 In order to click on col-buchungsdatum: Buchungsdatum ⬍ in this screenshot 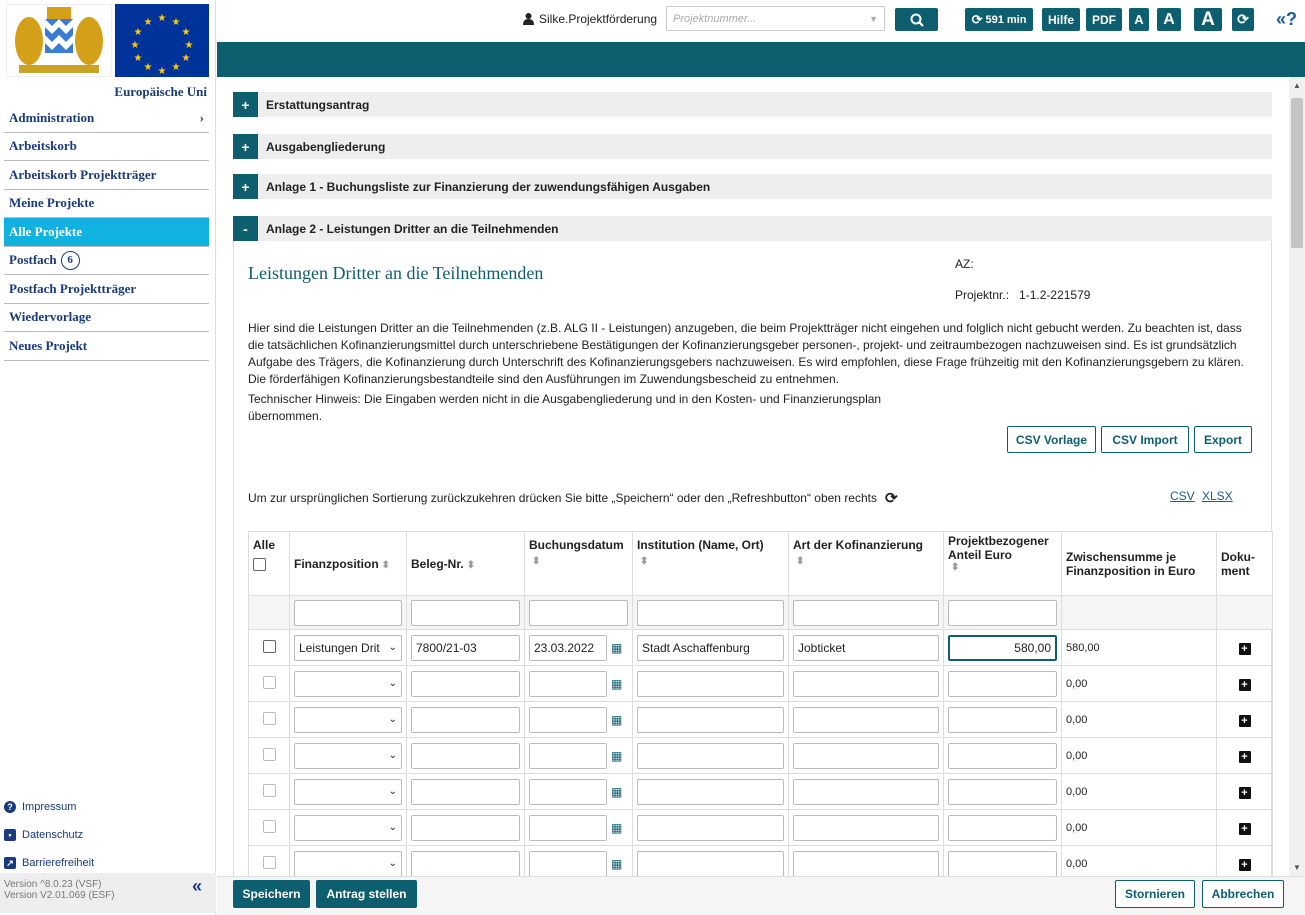, I will do `click(578, 563)`.